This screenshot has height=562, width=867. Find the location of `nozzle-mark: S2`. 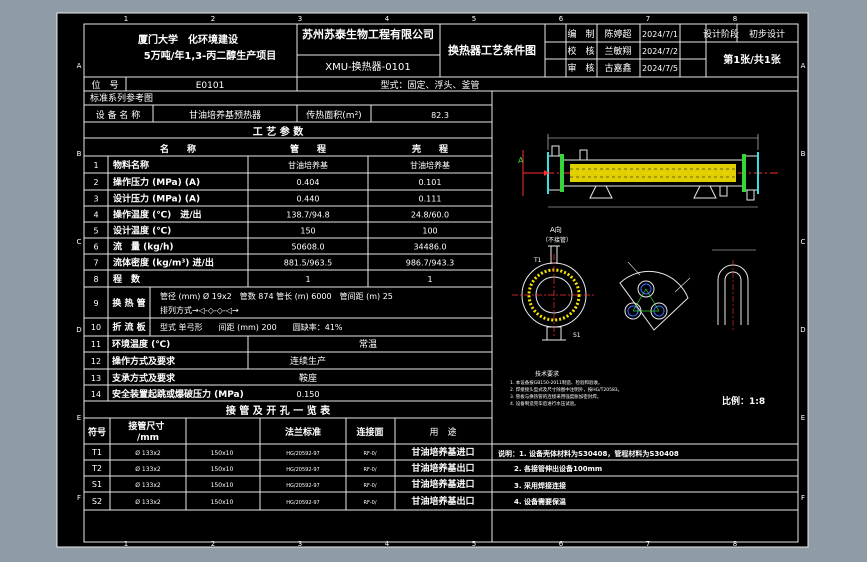

nozzle-mark: S2 is located at coordinates (97, 501).